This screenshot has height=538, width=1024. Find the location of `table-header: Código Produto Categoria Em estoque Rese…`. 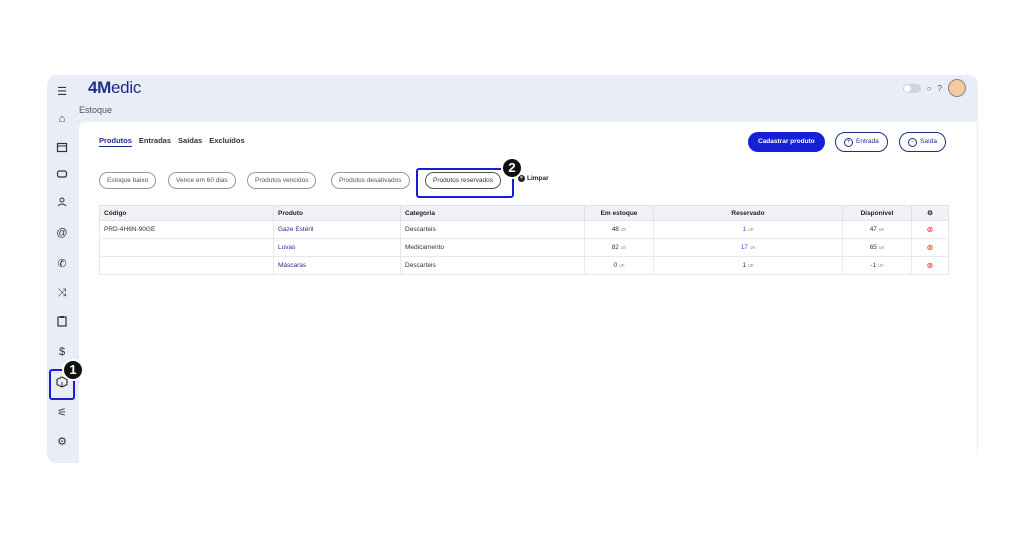

table-header: Código Produto Categoria Em estoque Rese… is located at coordinates (524, 213).